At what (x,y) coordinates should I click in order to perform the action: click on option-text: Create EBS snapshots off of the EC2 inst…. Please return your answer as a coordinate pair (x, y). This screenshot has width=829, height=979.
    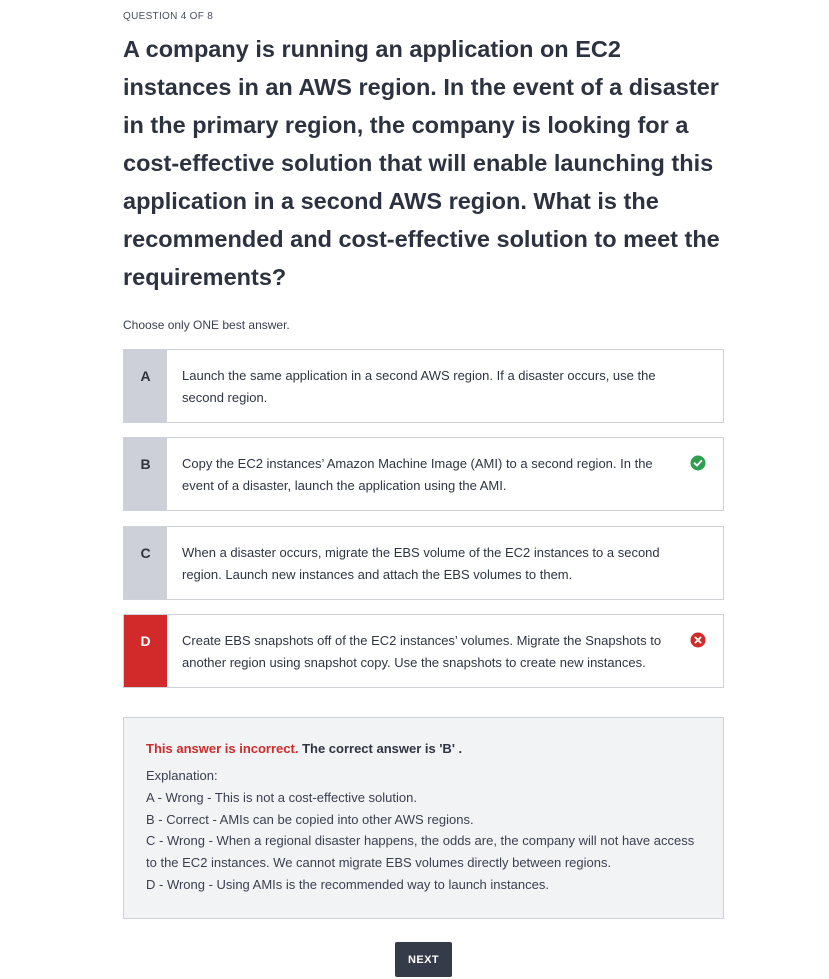
    Looking at the image, I should click on (422, 651).